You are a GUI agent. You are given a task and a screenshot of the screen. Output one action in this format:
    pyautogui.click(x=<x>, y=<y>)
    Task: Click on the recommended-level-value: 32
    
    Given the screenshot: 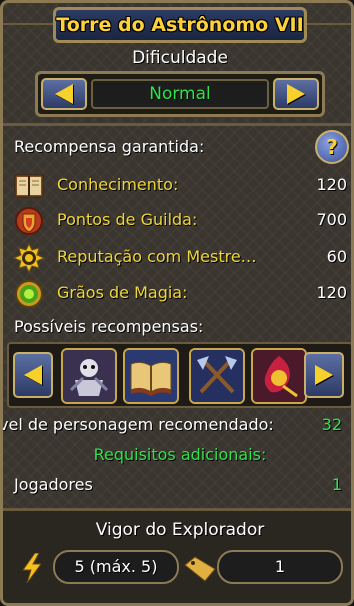 What is the action you would take?
    pyautogui.click(x=331, y=424)
    